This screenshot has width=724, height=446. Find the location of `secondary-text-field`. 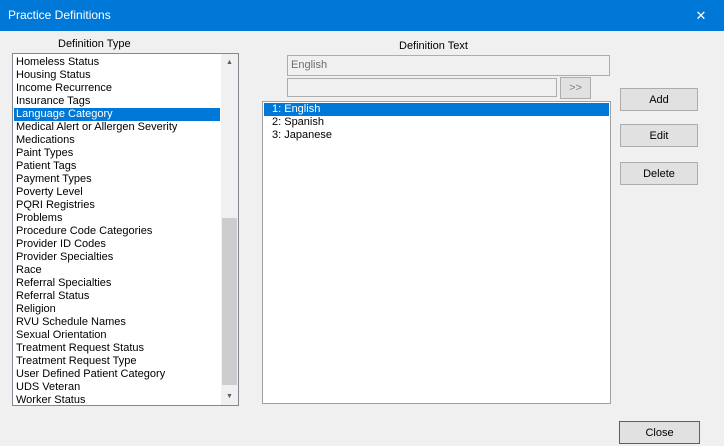

secondary-text-field is located at coordinates (422, 87).